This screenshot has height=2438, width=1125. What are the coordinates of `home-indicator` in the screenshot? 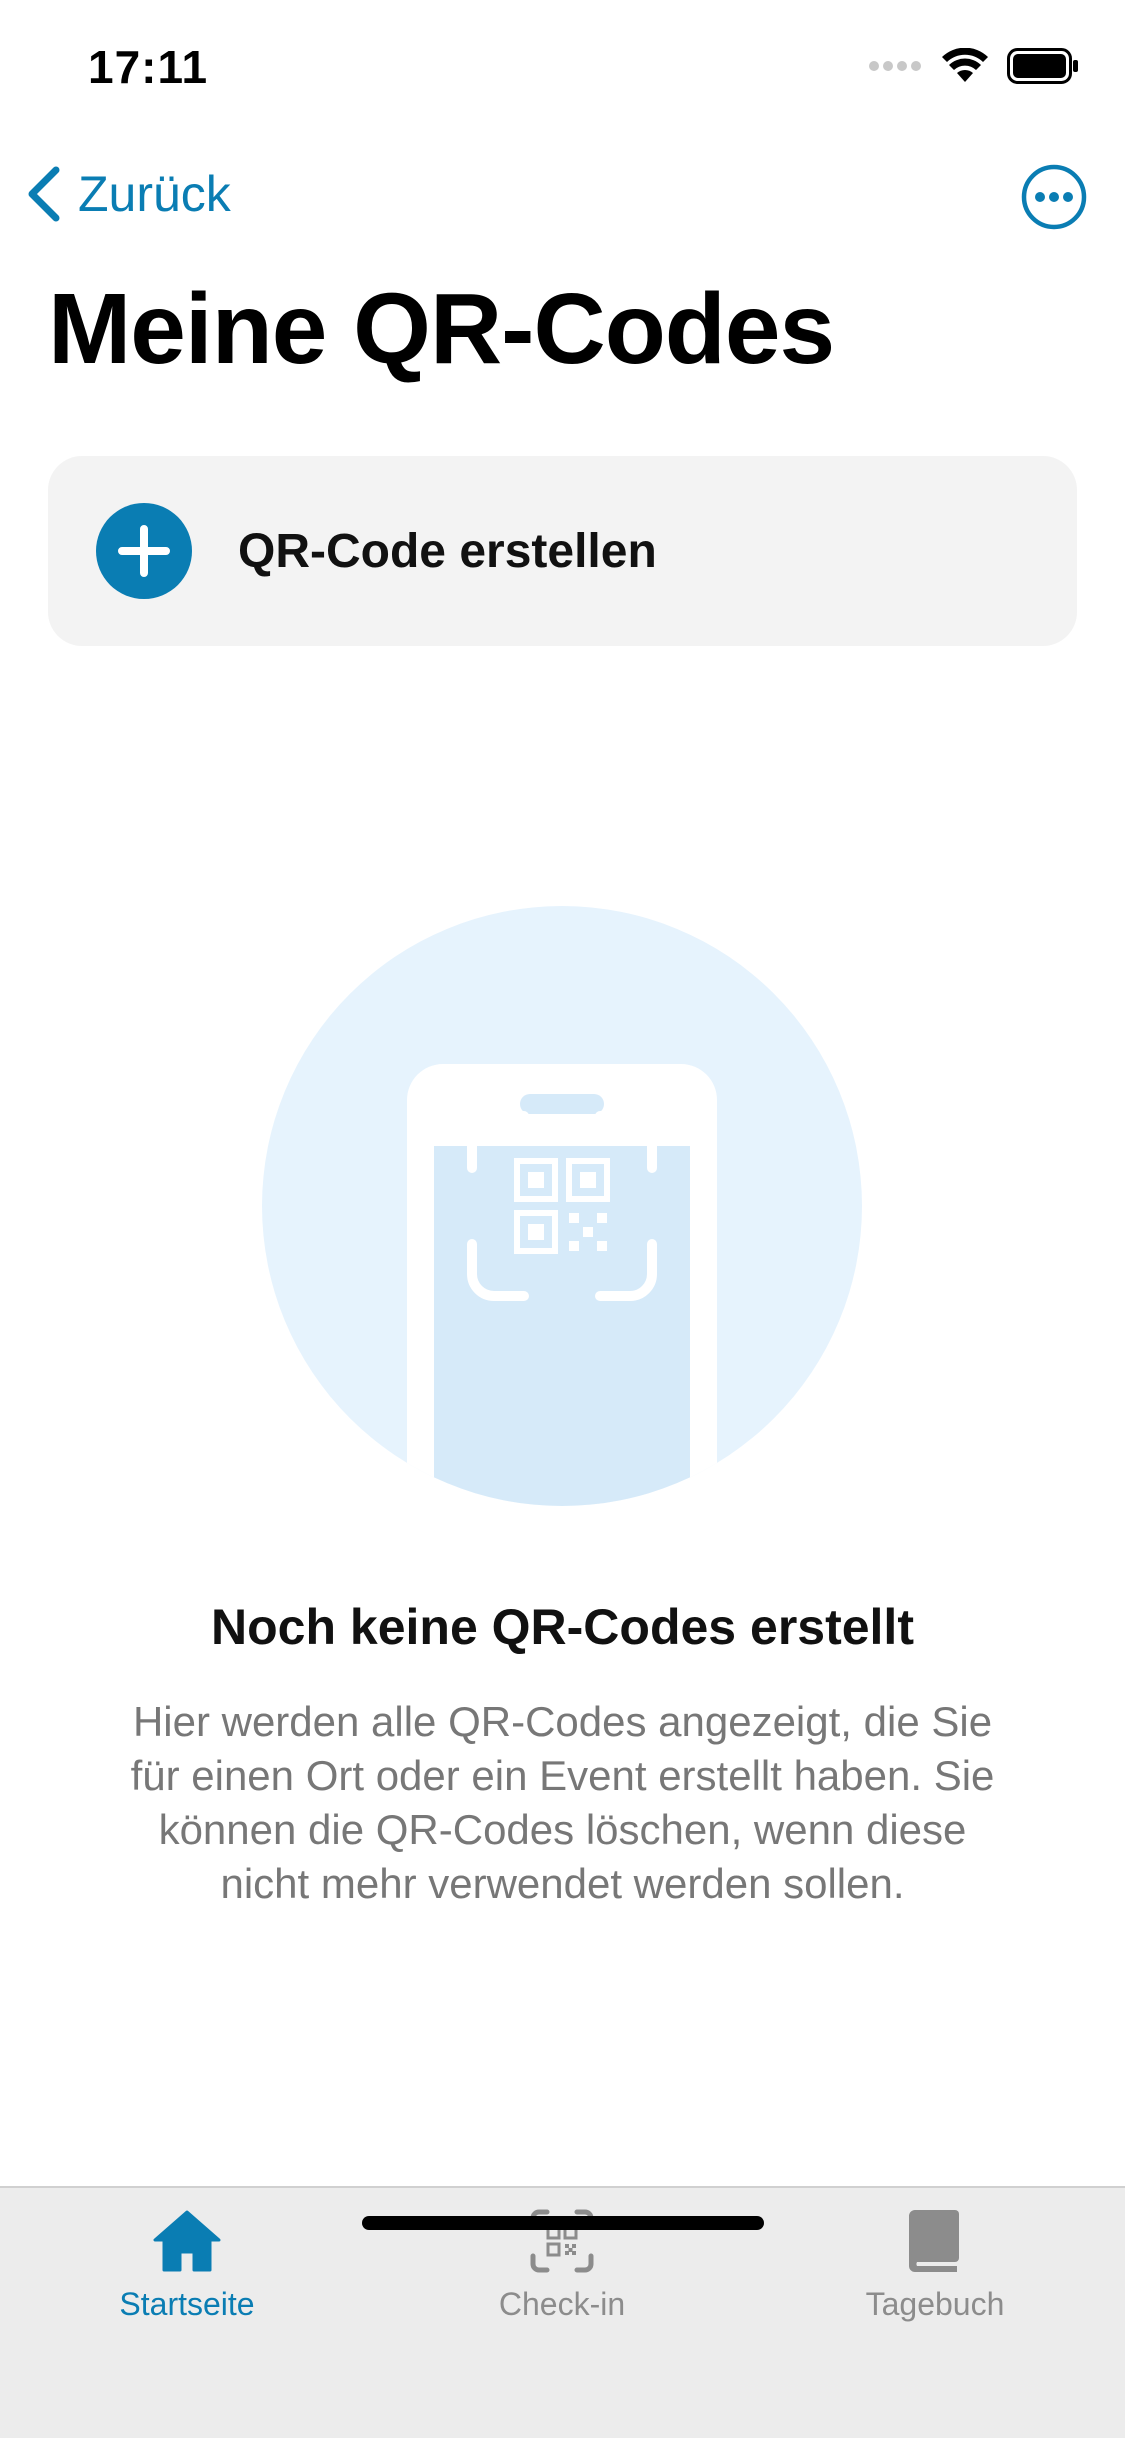 It's located at (563, 2223).